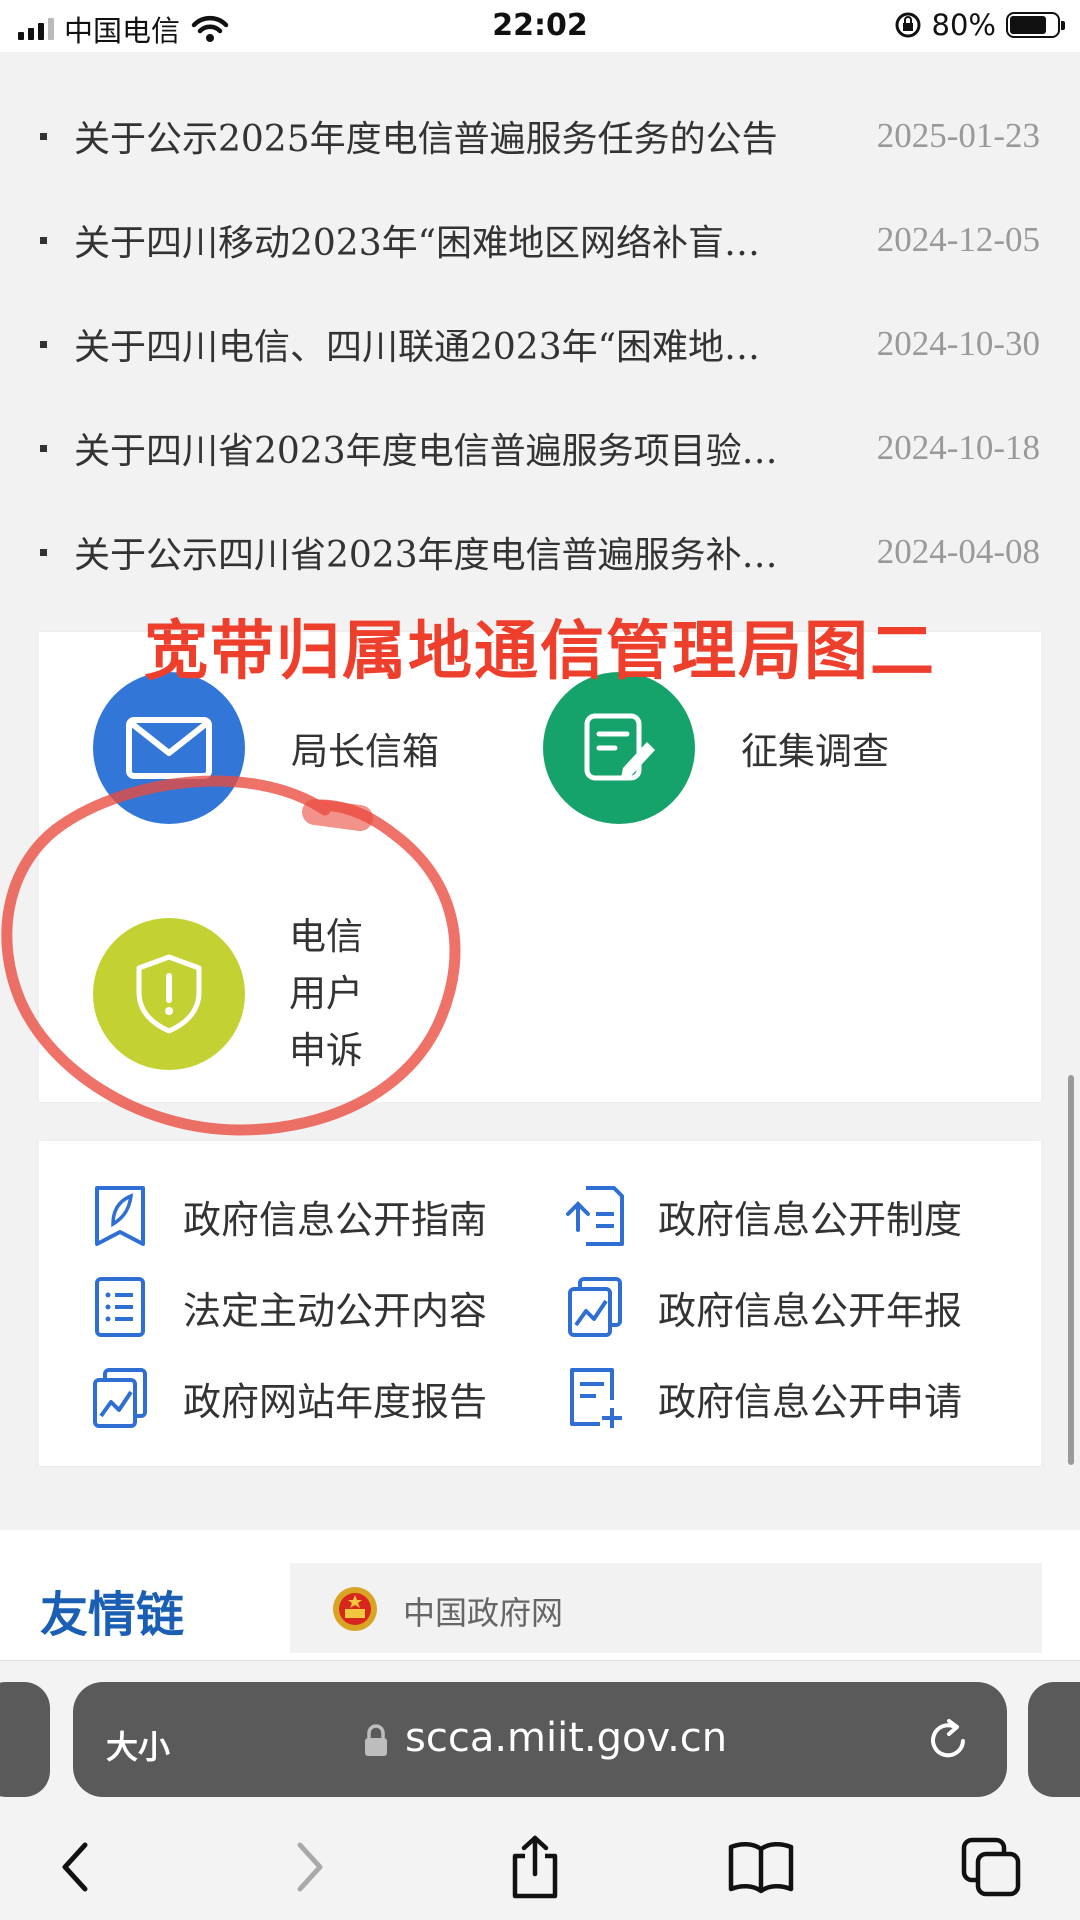 The height and width of the screenshot is (1920, 1080). I want to click on news-item: 关于公示2025年度电信普遍服务任务的公告 2025-01-23, so click(540, 136).